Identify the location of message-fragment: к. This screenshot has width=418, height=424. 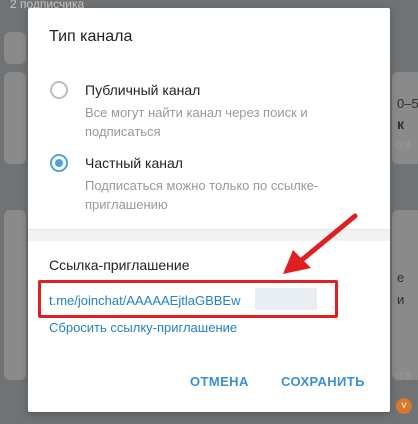
(401, 124).